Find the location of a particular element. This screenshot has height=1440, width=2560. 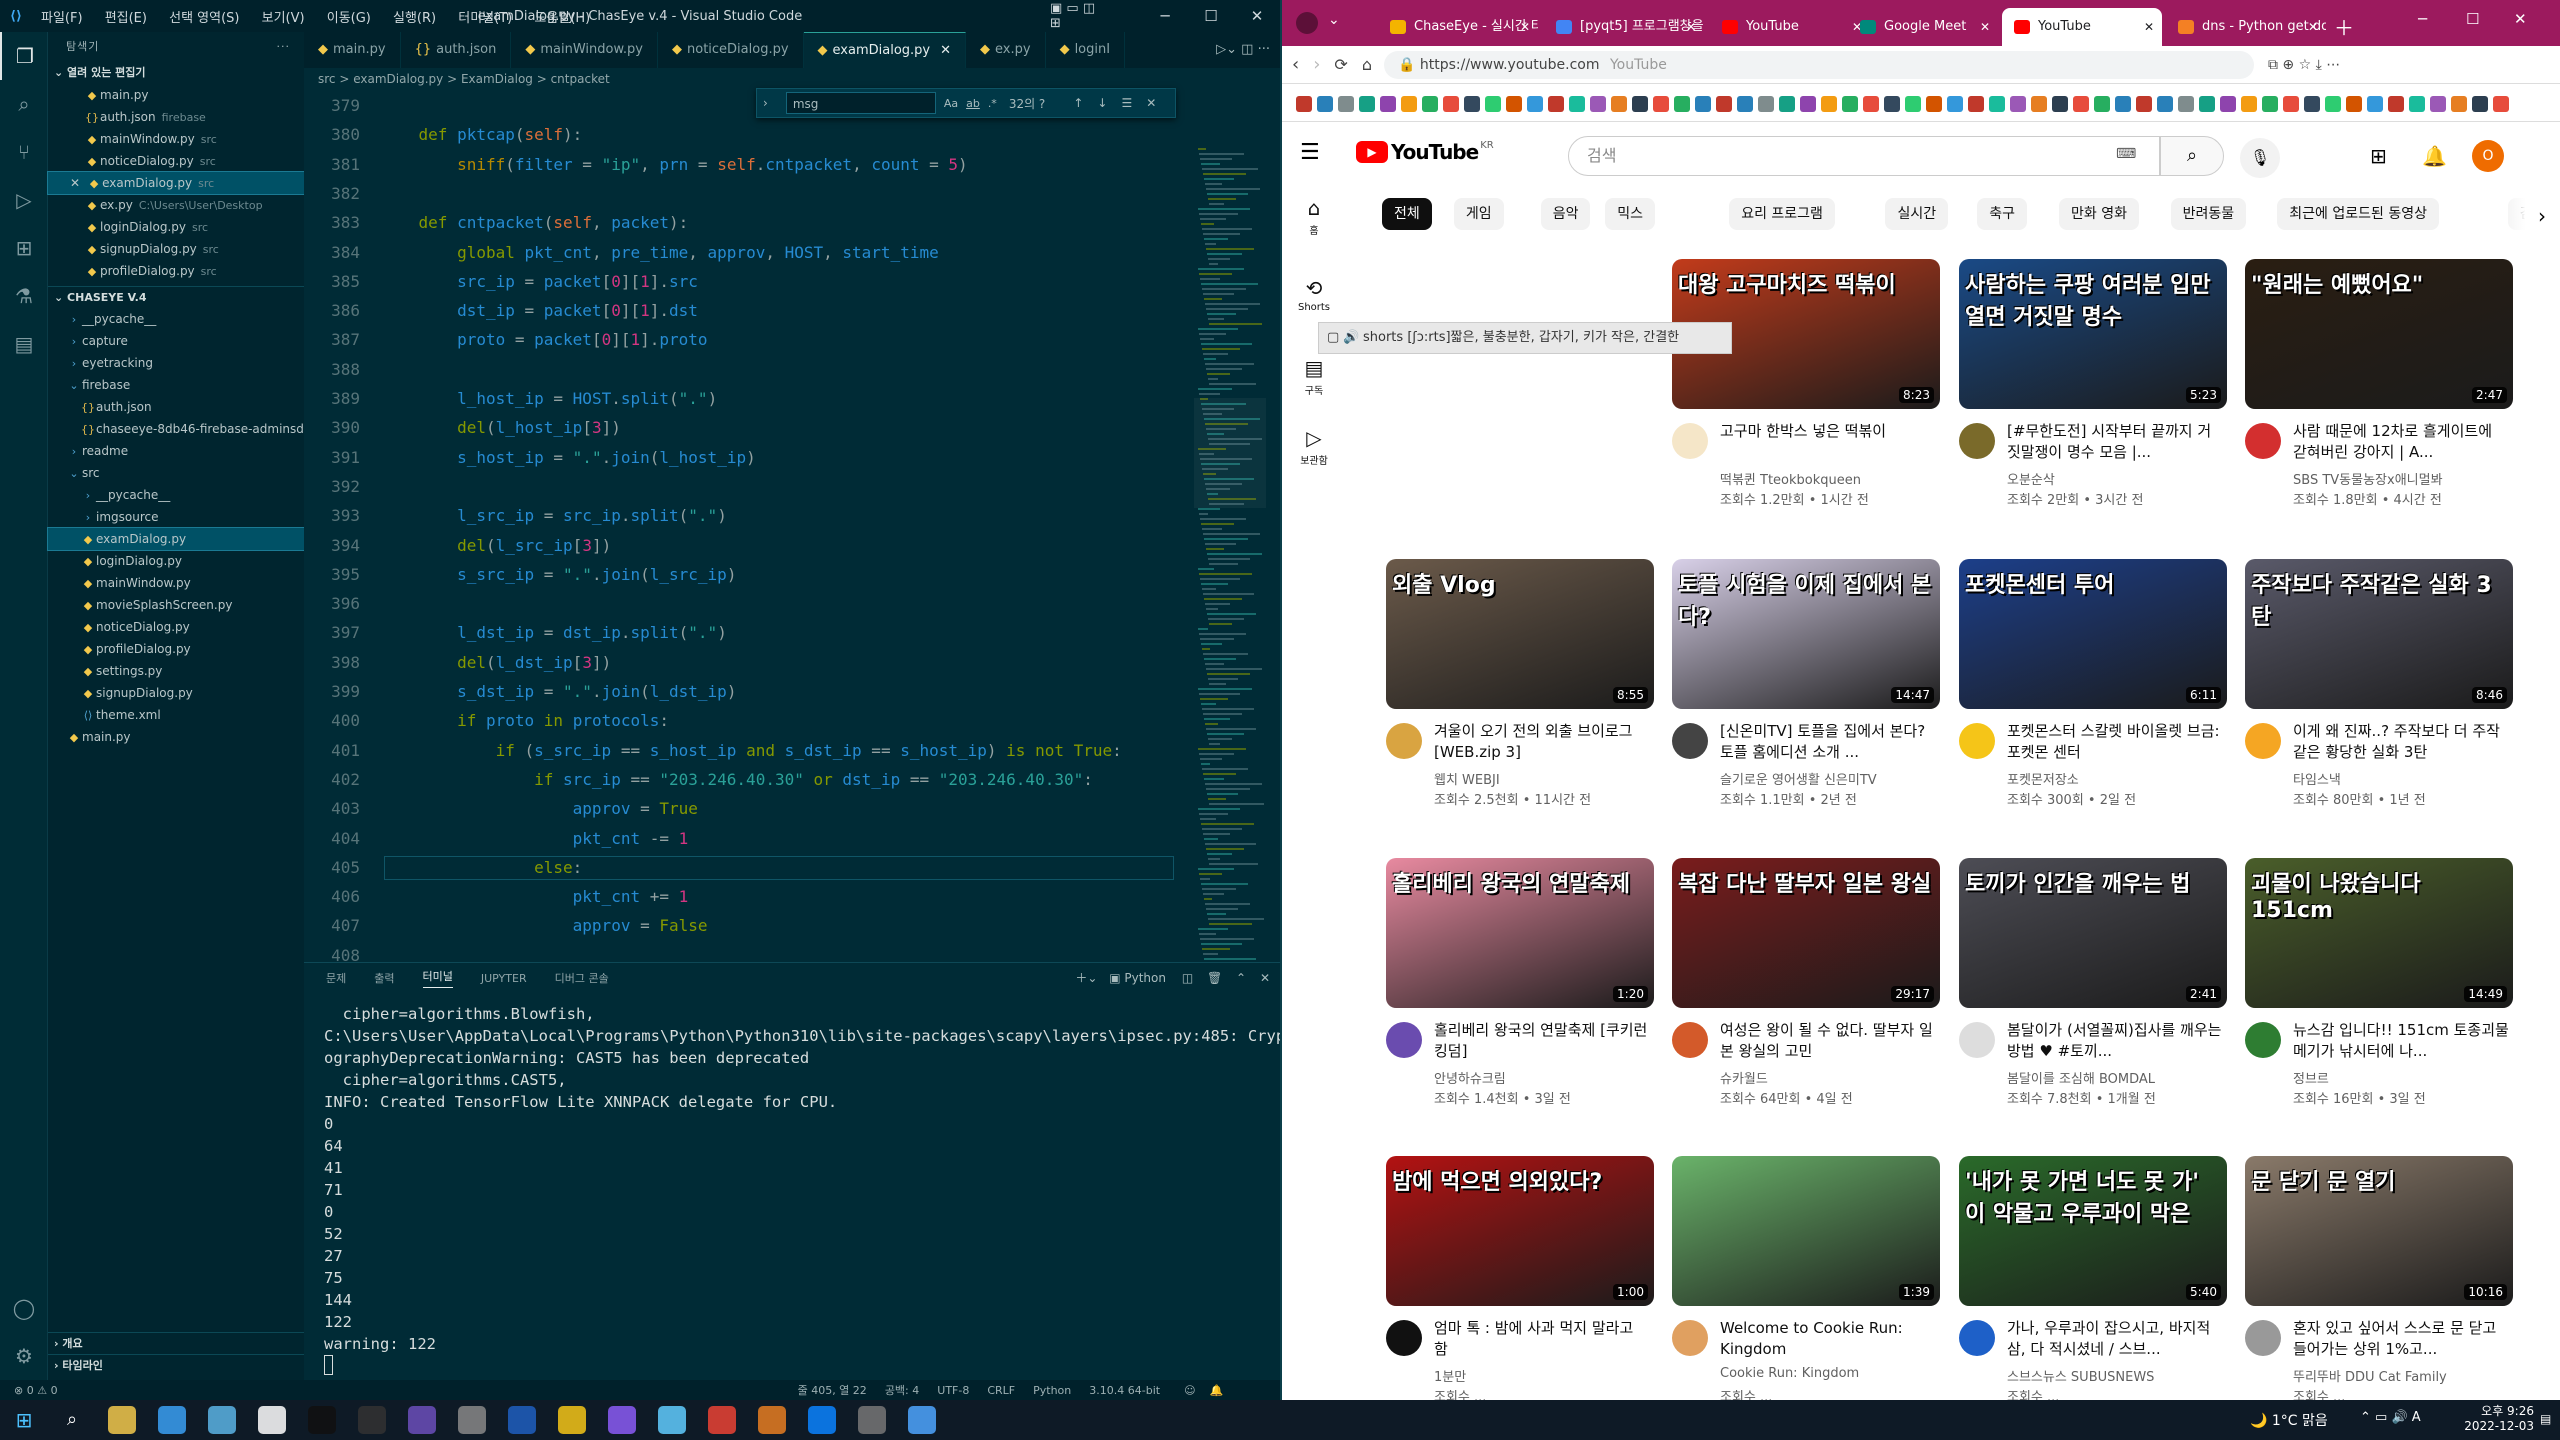

channel-name: 봄달이를 조심해 BOMDAL is located at coordinates (2081, 1077).